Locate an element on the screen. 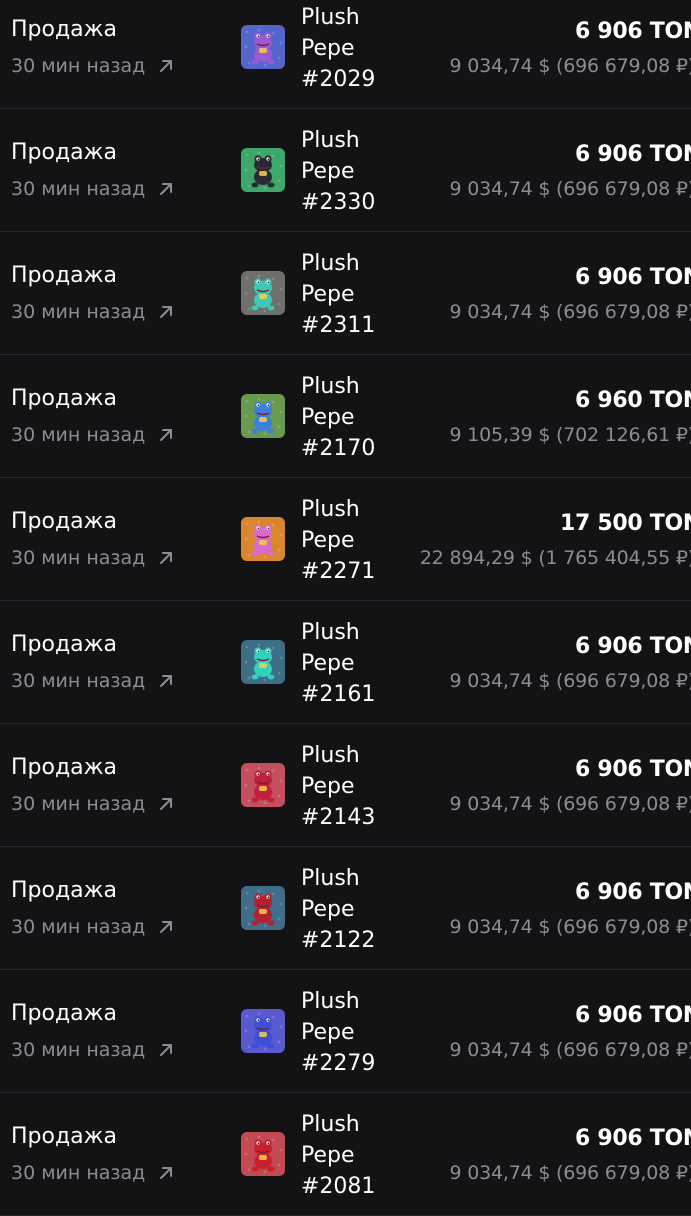 The height and width of the screenshot is (1216, 691). gift-name: Plush Pepe #2330 is located at coordinates (338, 171).